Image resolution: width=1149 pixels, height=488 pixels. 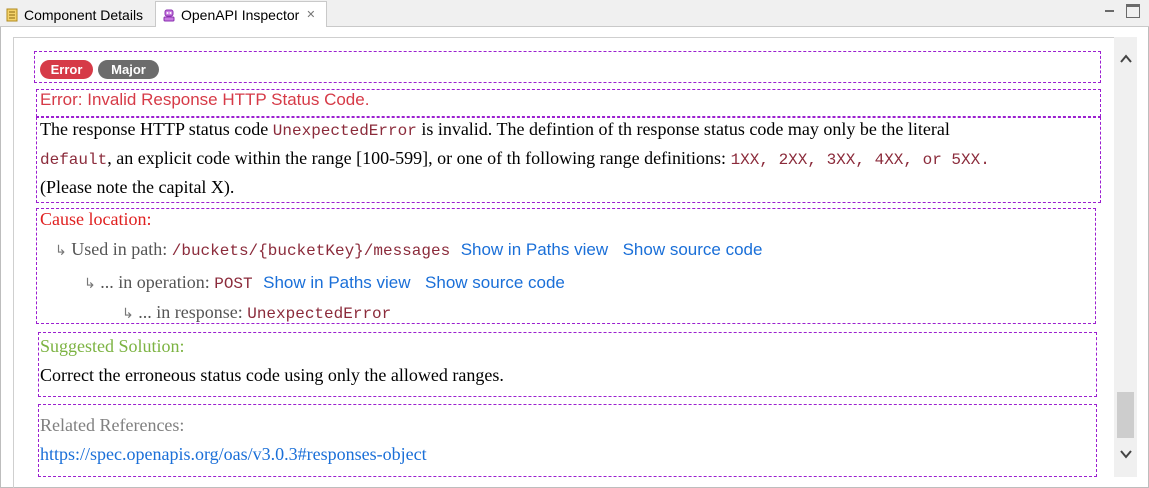 I want to click on scrollbar-thumb, so click(x=1125, y=415).